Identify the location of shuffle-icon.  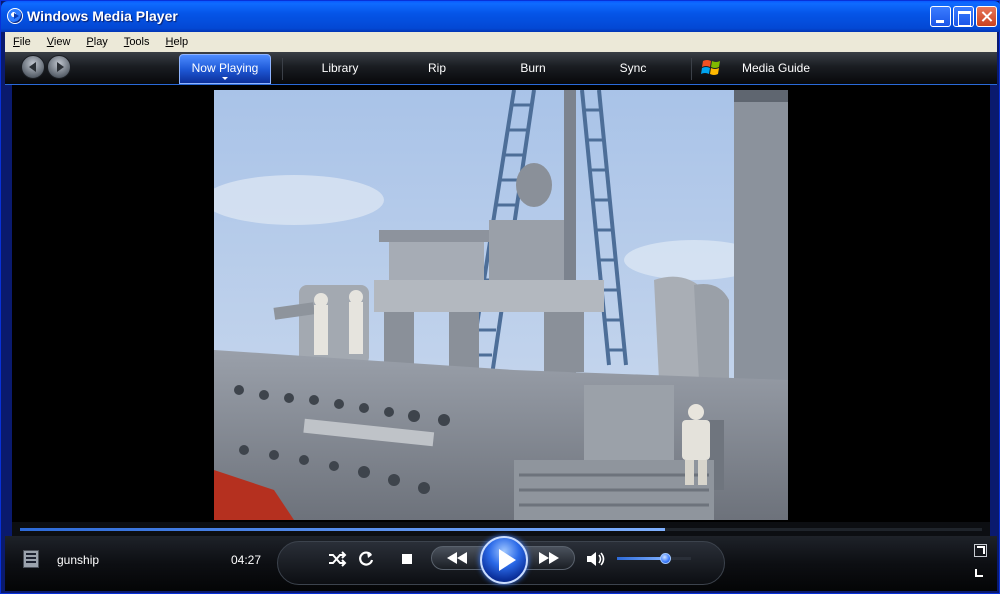
(337, 559).